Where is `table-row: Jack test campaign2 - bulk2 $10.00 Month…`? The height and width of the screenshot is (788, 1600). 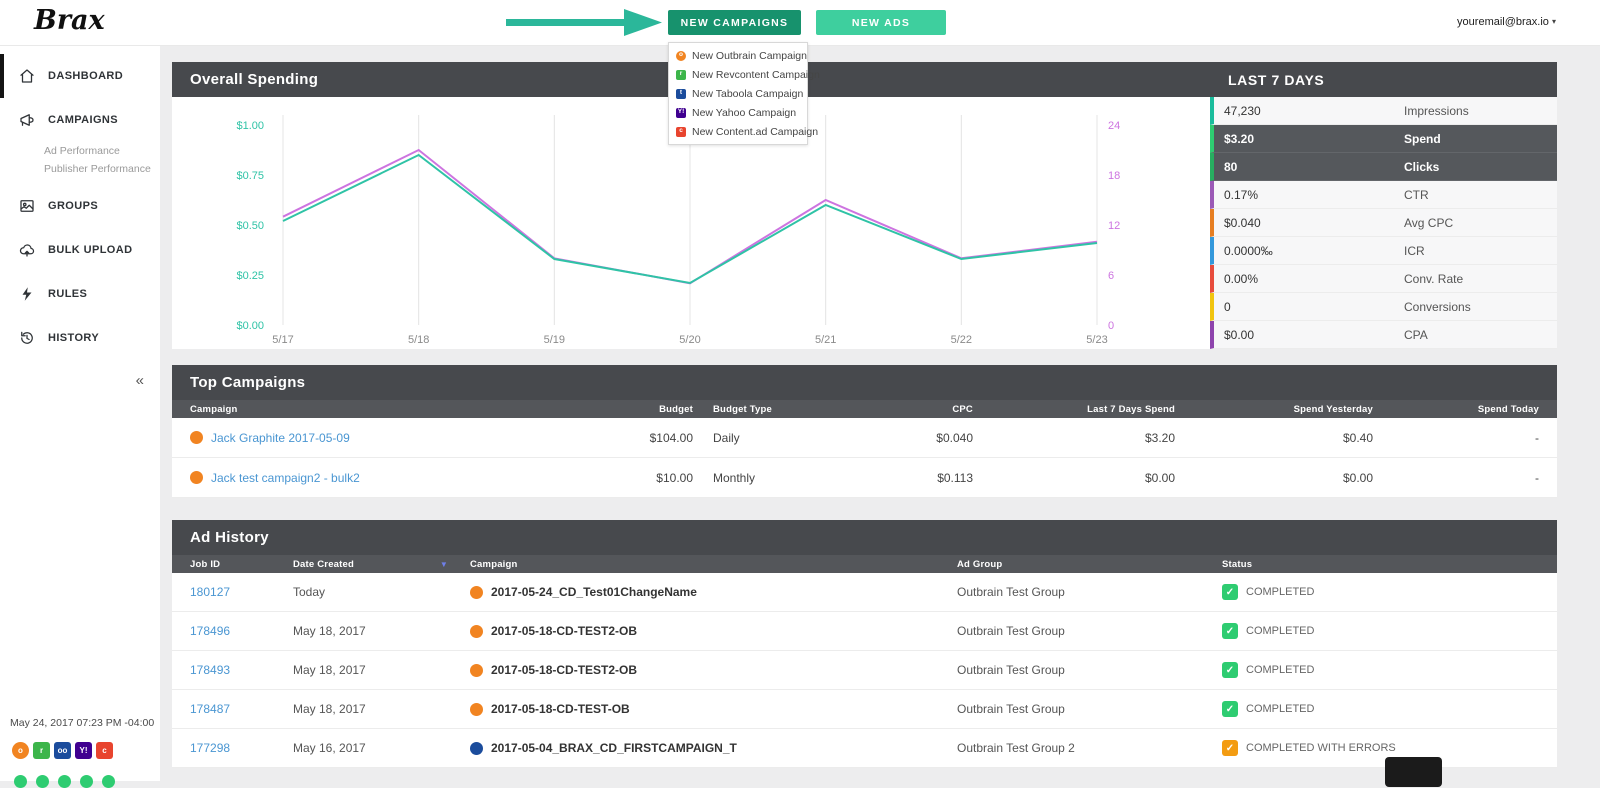 table-row: Jack test campaign2 - bulk2 $10.00 Month… is located at coordinates (864, 478).